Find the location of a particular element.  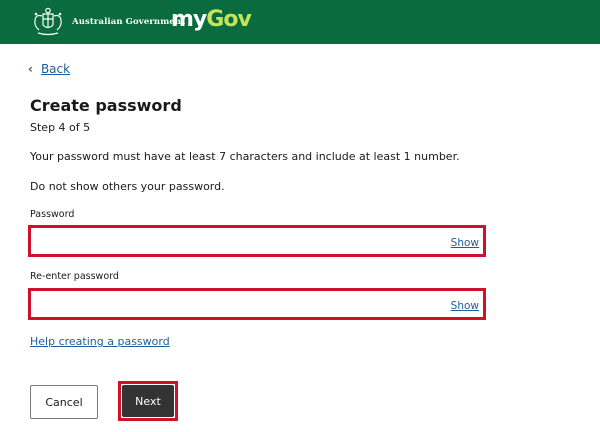

coat-of-arms-icon is located at coordinates (48, 21).